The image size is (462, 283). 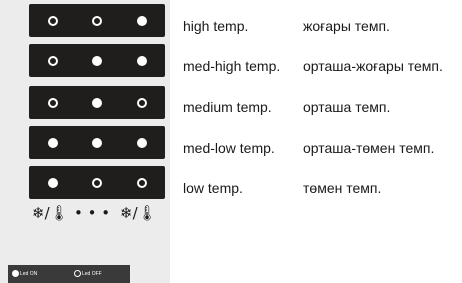 I want to click on legend-on-label: Led ON, so click(x=29, y=274).